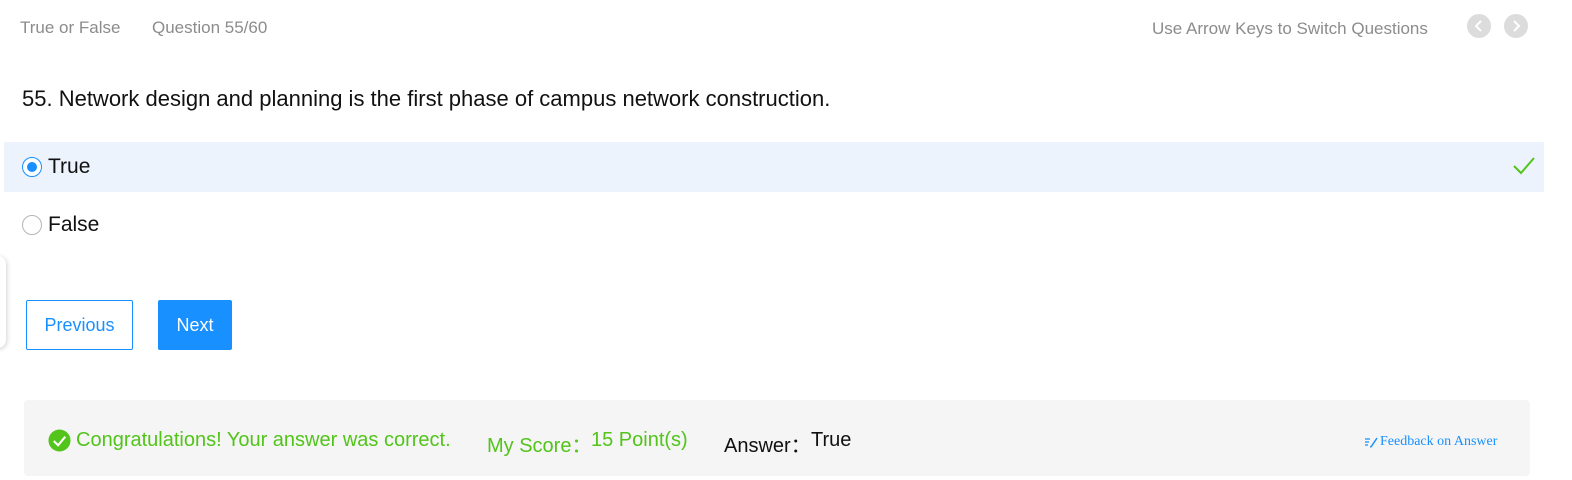 Image resolution: width=1572 pixels, height=480 pixels. Describe the element at coordinates (59, 440) in the screenshot. I see `success-check-circle-icon` at that location.